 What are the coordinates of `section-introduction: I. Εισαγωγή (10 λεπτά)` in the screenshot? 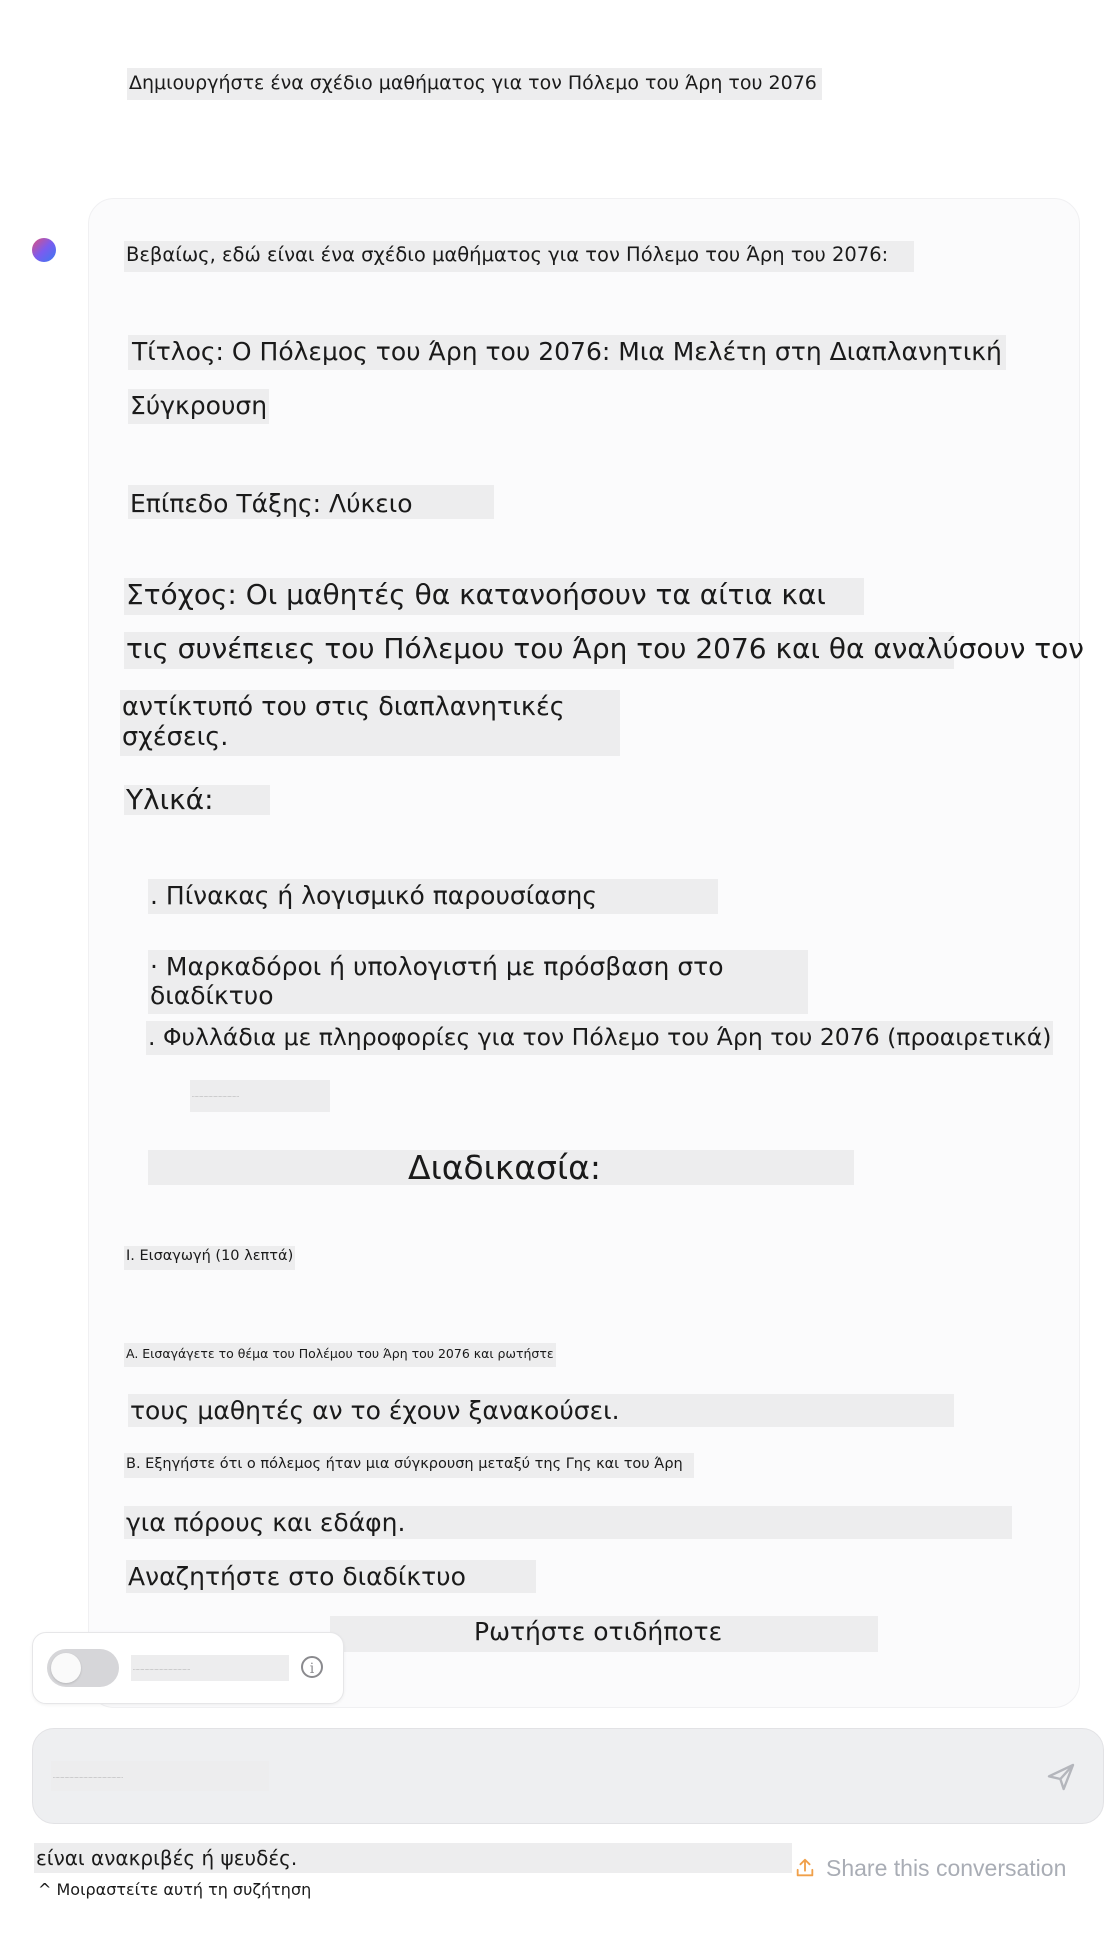 It's located at (210, 1258).